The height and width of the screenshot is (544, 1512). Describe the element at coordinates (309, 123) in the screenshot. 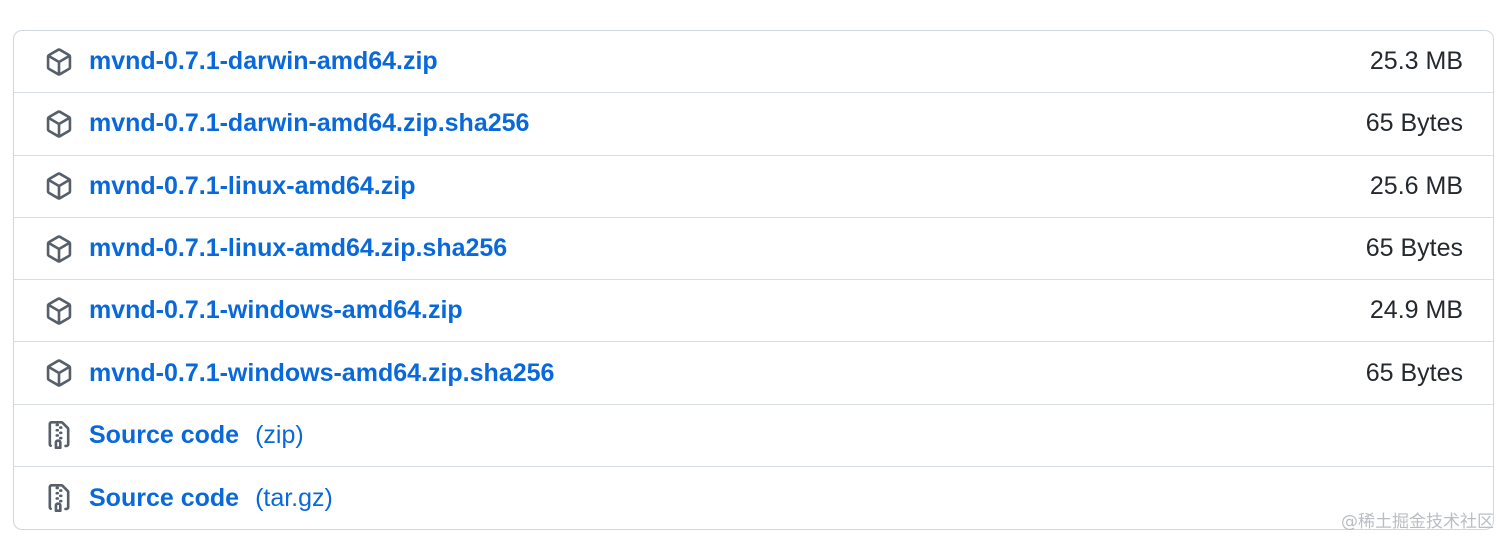

I see `asset-link: mvnd-0.7.1-darwin-amd64.zip.sha256` at that location.